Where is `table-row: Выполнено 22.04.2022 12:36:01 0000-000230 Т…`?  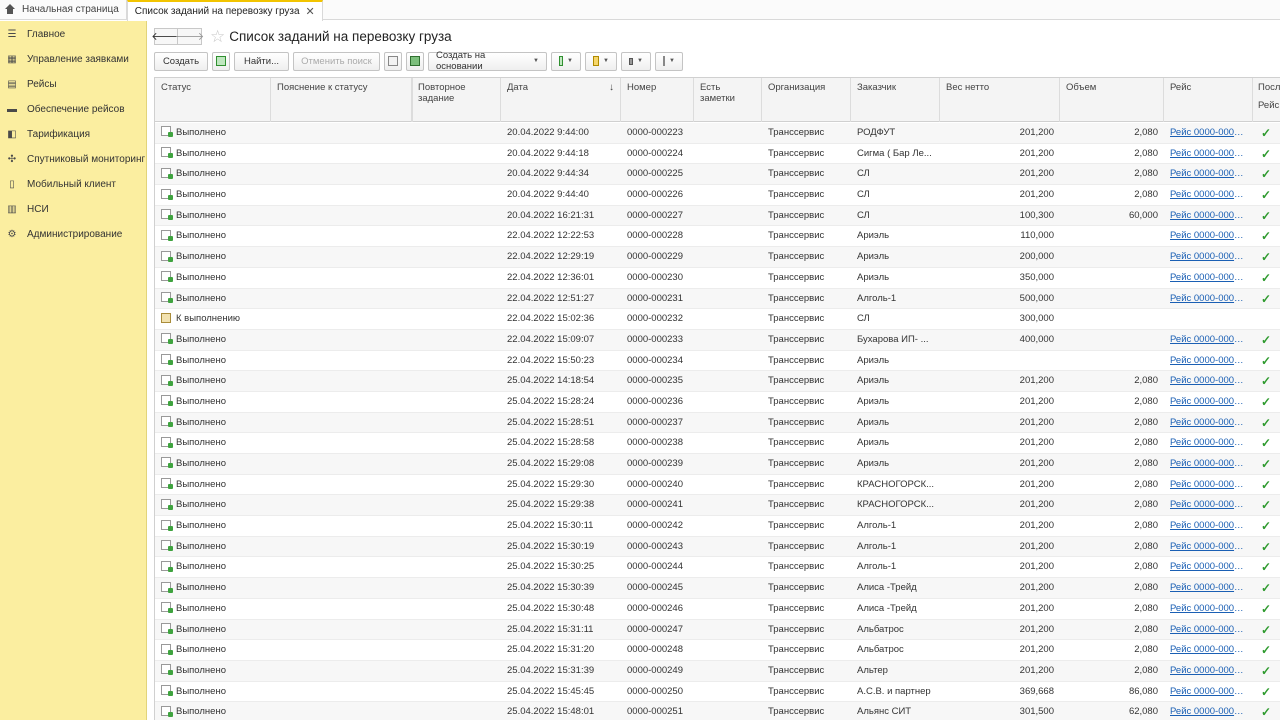
table-row: Выполнено 22.04.2022 12:36:01 0000-000230 Т… is located at coordinates (717, 278).